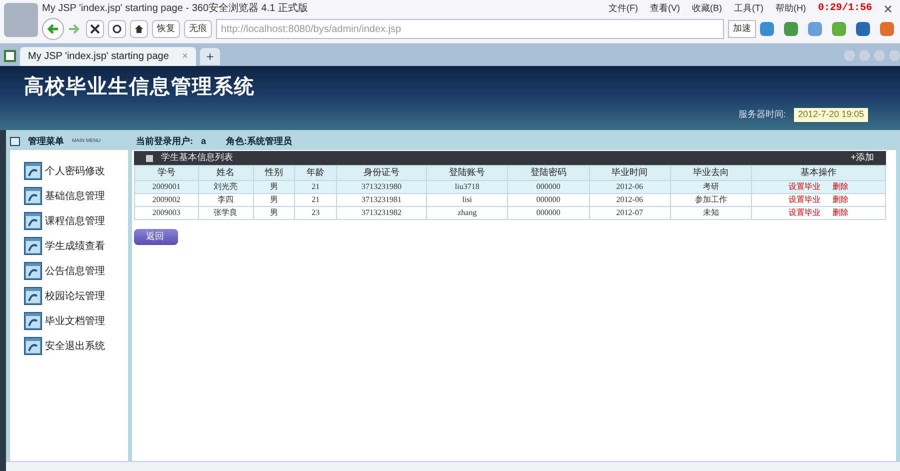  Describe the element at coordinates (269, 141) in the screenshot. I see `role-name: 系统管理员` at that location.